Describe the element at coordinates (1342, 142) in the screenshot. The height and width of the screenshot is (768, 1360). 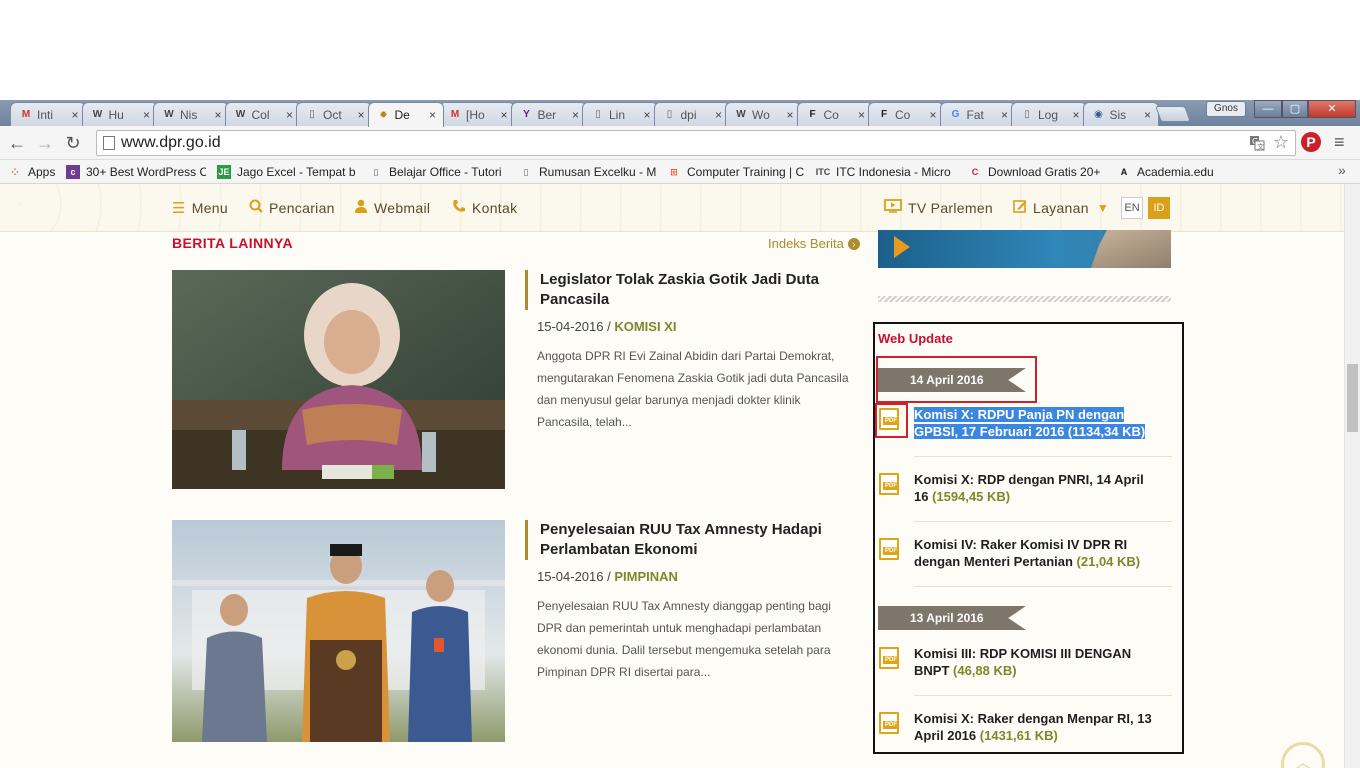
I see `browser-menu-icon: ≡` at that location.